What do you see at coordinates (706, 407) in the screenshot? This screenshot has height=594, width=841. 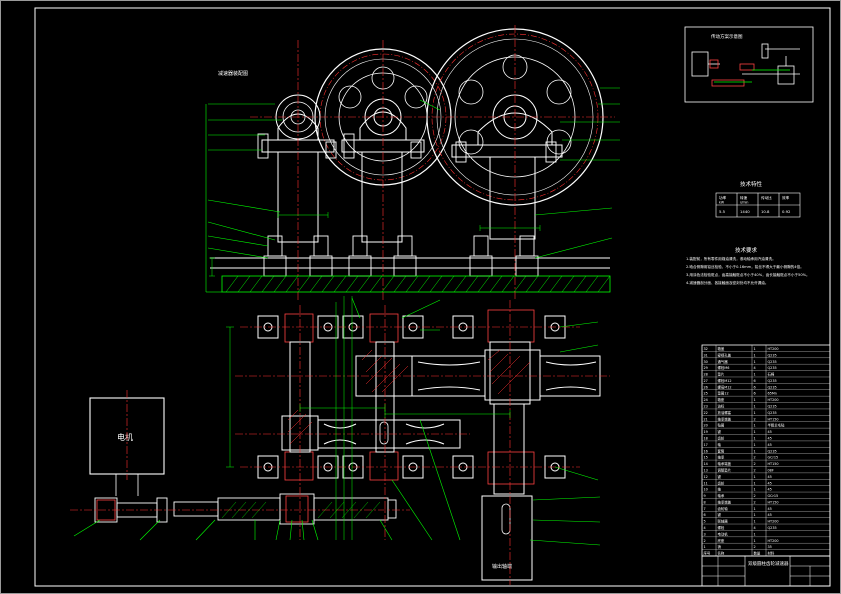 I see `bom-cell: 23` at bounding box center [706, 407].